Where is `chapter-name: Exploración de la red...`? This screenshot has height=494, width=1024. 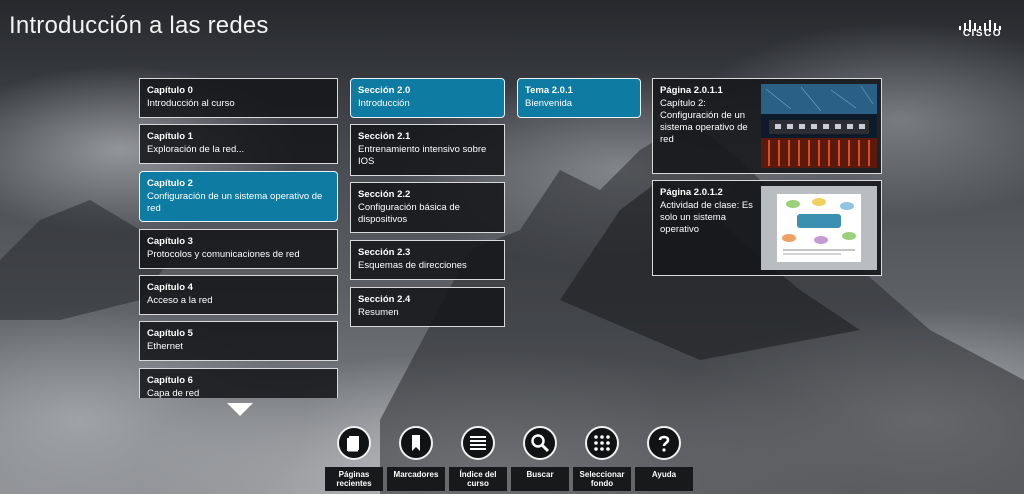 chapter-name: Exploración de la red... is located at coordinates (196, 149).